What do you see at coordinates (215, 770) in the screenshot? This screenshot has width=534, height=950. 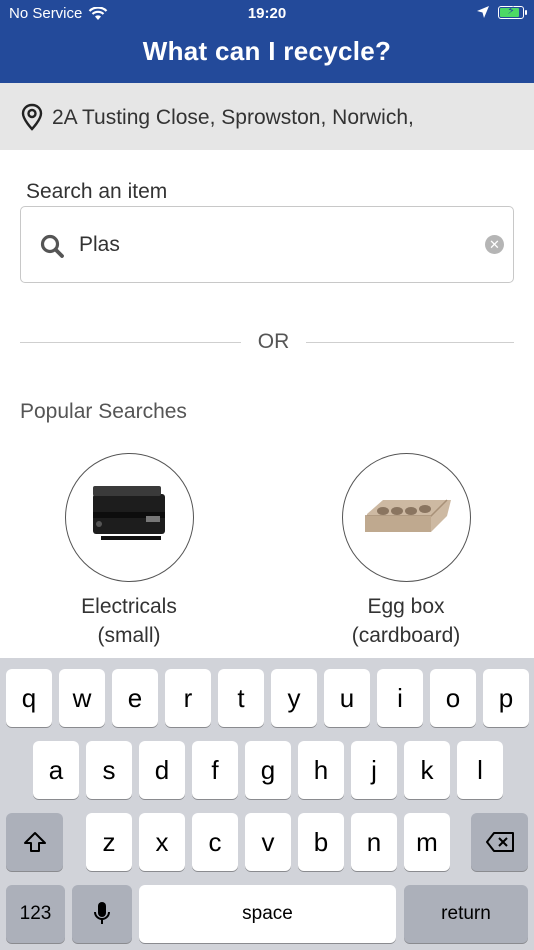 I see `key-f: f` at bounding box center [215, 770].